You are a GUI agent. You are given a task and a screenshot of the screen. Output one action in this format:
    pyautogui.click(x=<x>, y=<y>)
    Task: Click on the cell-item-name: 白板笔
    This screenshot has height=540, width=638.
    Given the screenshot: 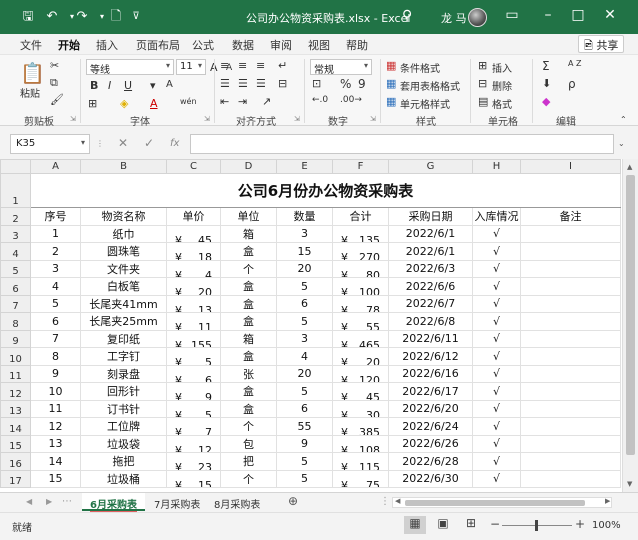 What is the action you would take?
    pyautogui.click(x=123, y=286)
    